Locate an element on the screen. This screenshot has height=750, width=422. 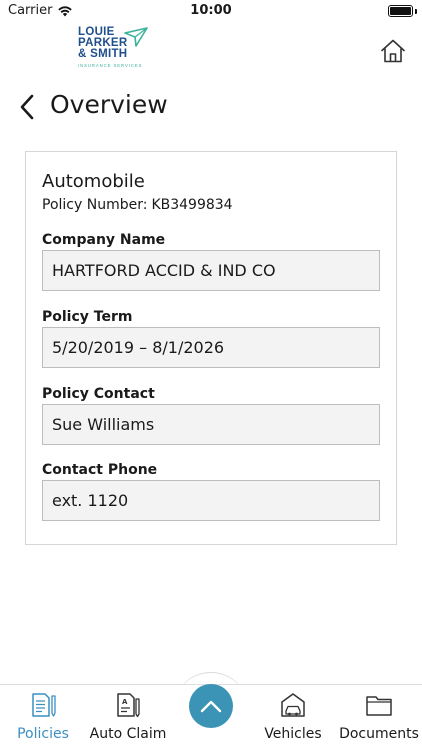
home-icon is located at coordinates (393, 51).